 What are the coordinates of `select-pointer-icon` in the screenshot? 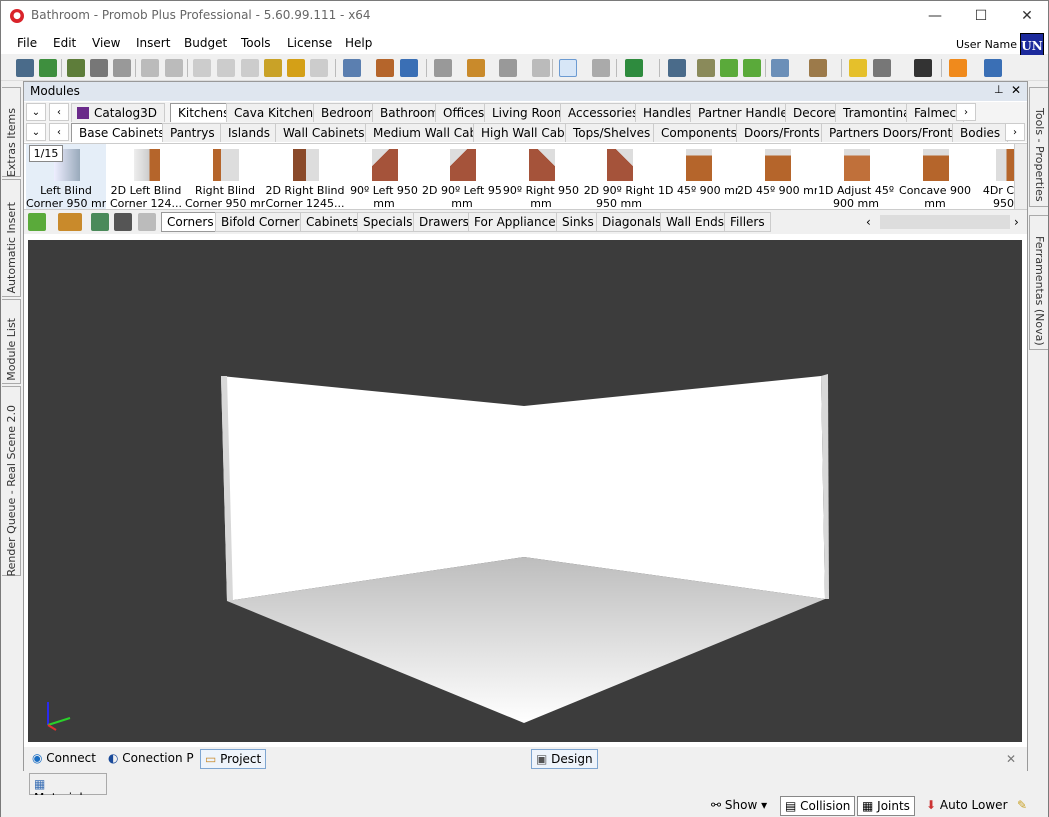 It's located at (568, 68).